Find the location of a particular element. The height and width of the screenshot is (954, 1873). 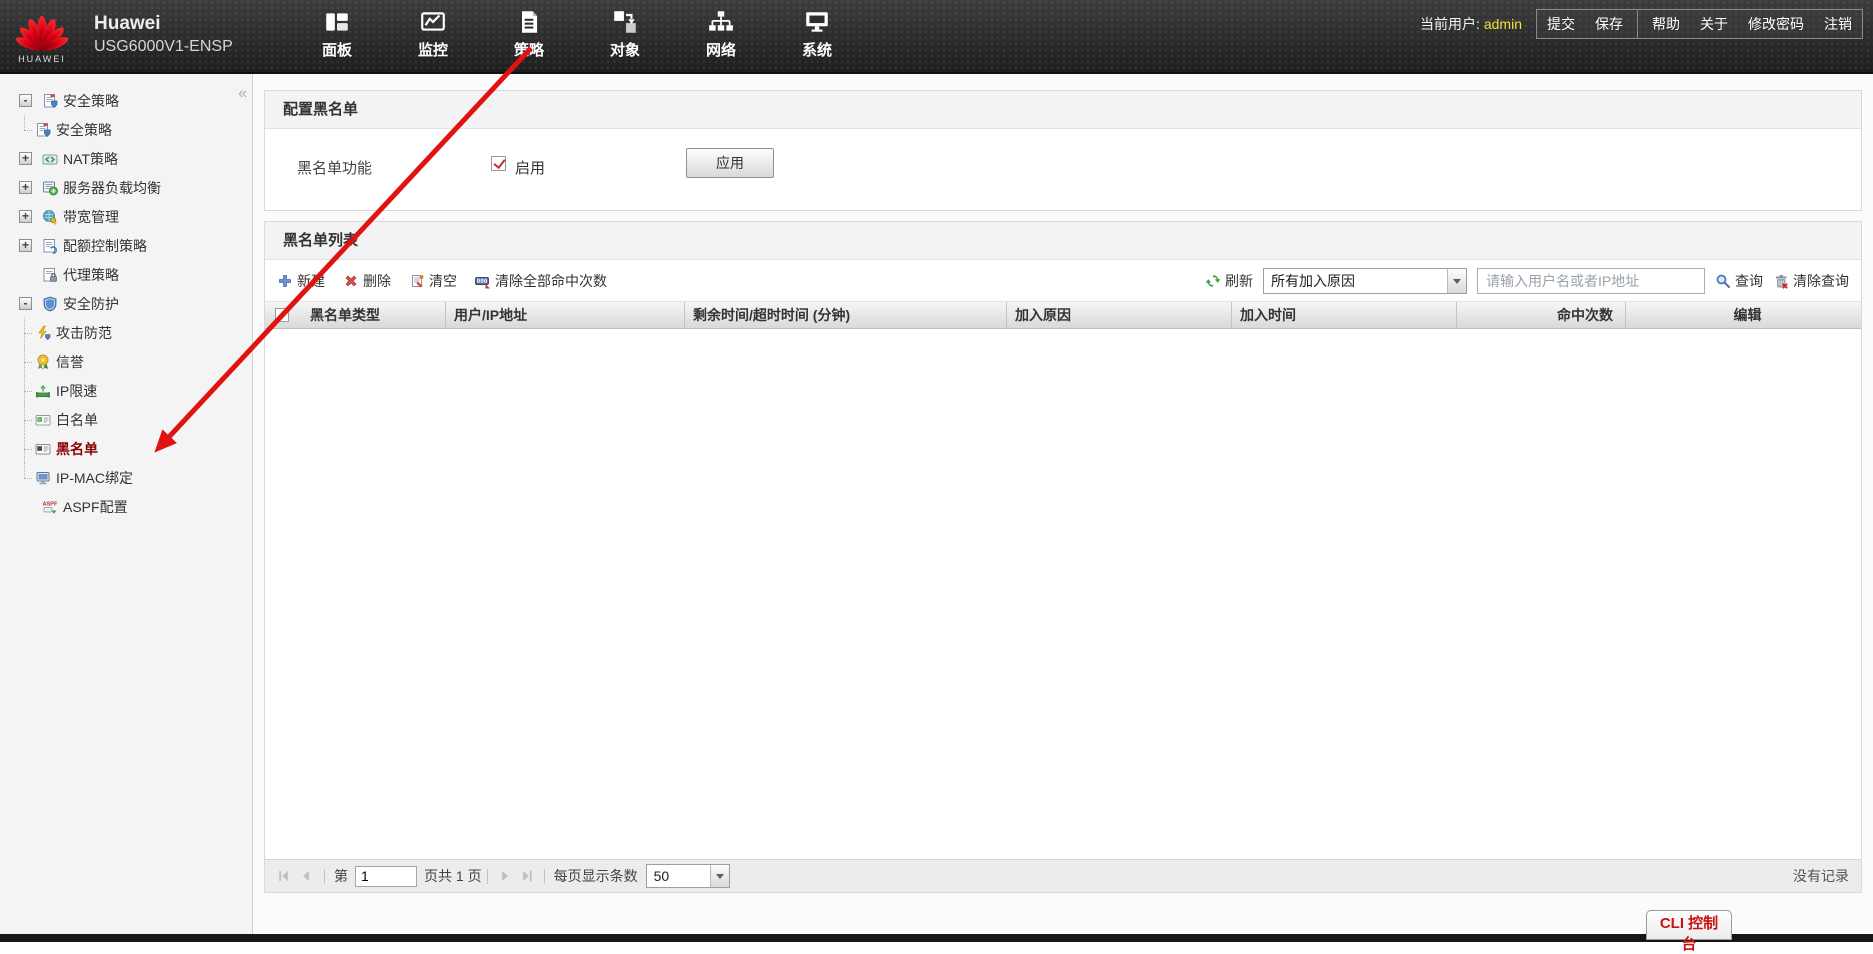

logout-button: 注销 is located at coordinates (1838, 24).